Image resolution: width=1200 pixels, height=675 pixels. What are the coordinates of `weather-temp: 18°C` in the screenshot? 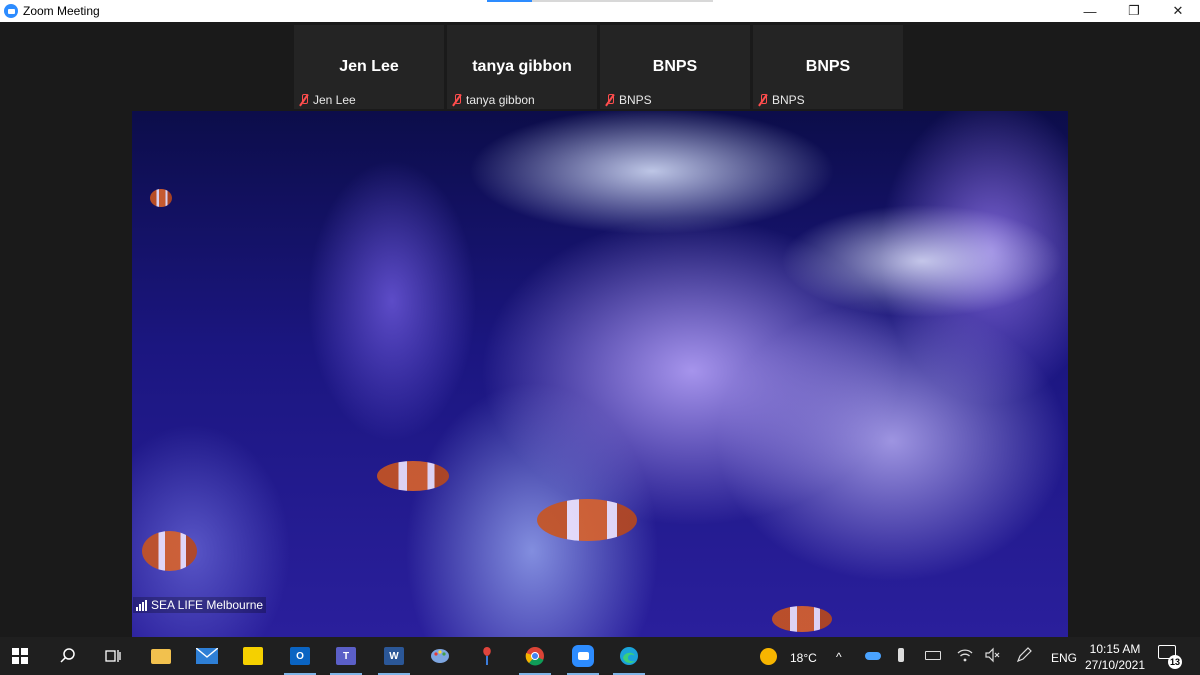 It's located at (803, 658).